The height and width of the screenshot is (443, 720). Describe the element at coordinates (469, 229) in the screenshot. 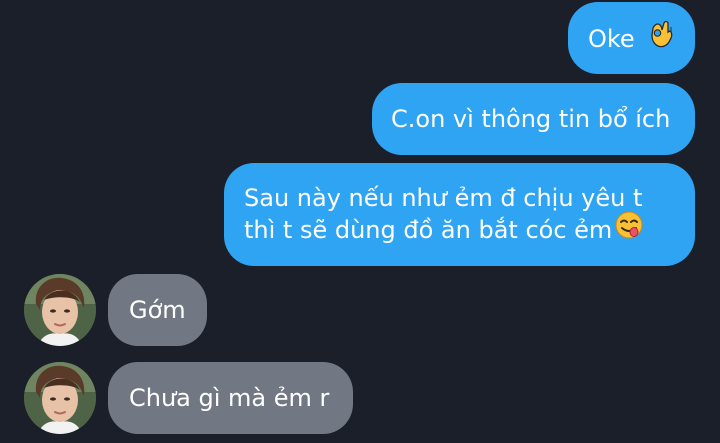

I see `message-text-line: thì t sẽ dùng đồ ăn bắt cóc ẻm` at that location.